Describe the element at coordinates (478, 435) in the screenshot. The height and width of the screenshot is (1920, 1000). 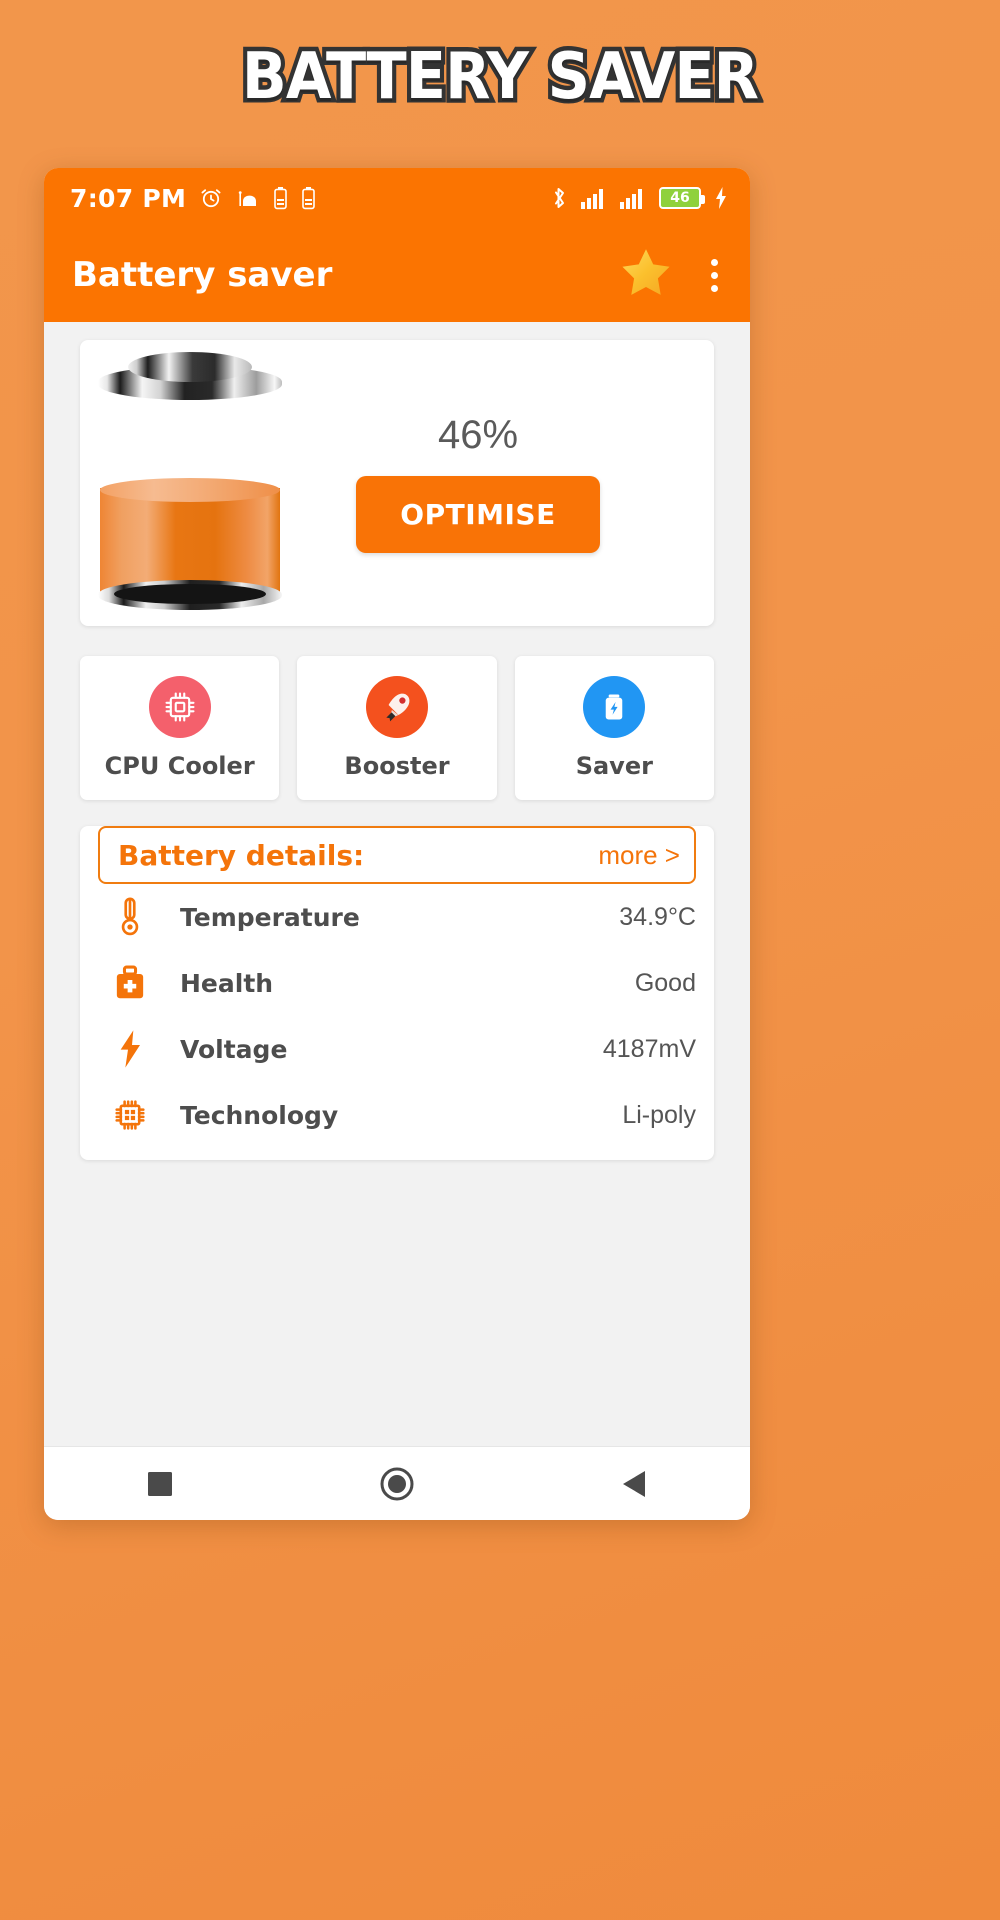
I see `battery-percent-label: 46%` at that location.